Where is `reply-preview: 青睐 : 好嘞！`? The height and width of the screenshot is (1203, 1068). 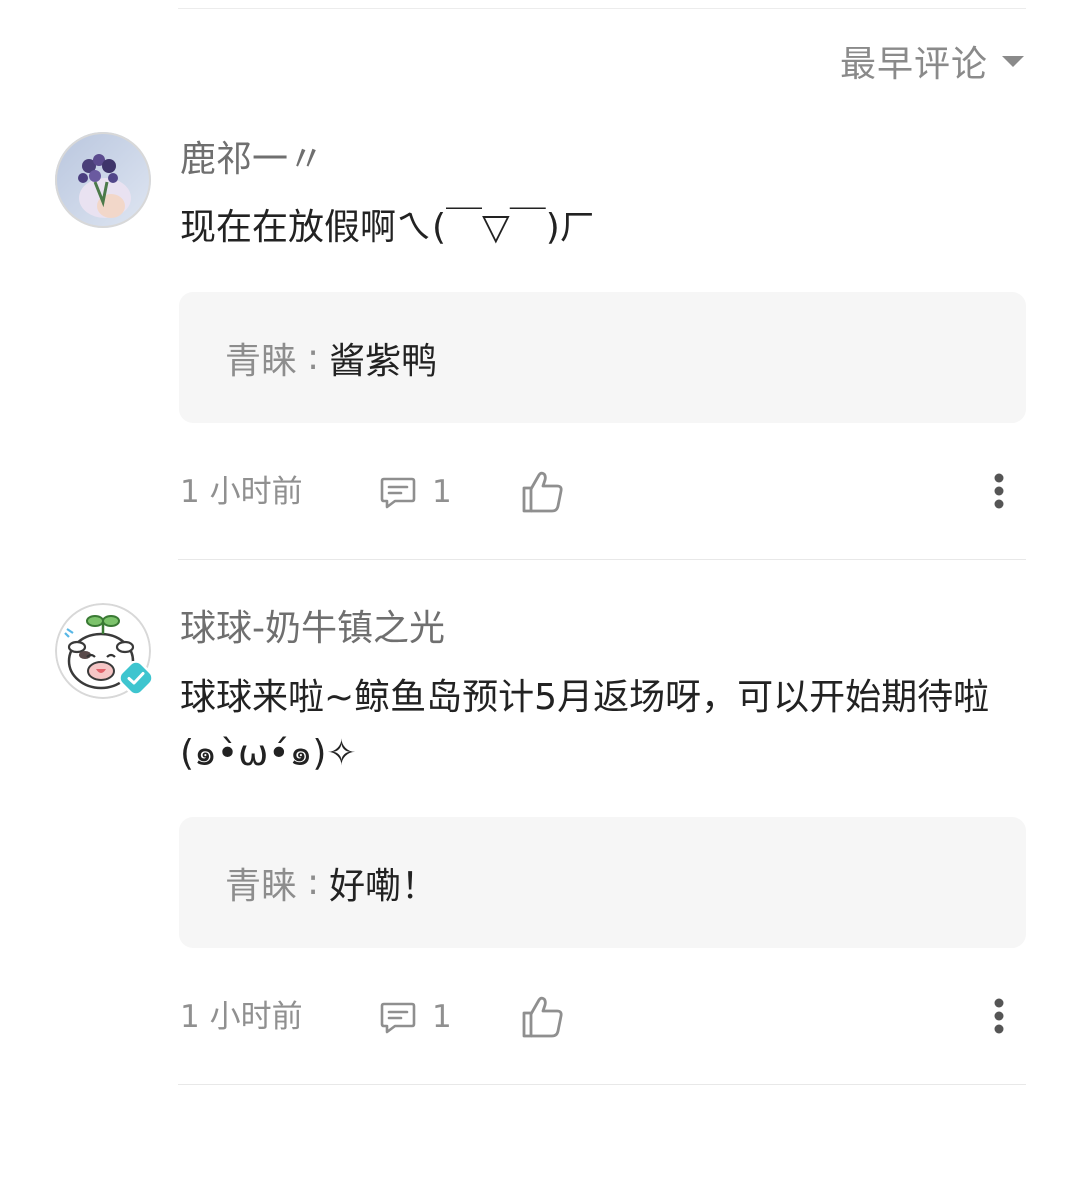
reply-preview: 青睐 : 好嘞！ is located at coordinates (602, 882).